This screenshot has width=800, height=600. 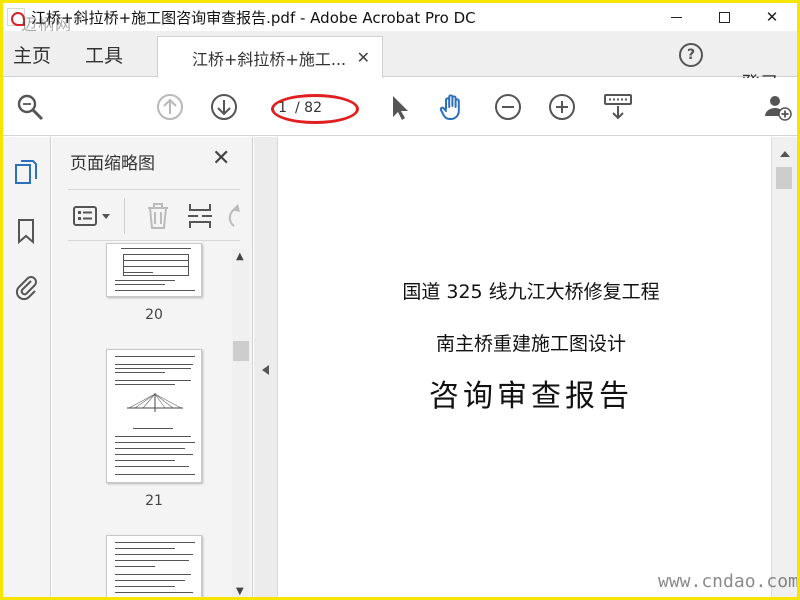 I want to click on close-window-button: ✕, so click(x=772, y=17).